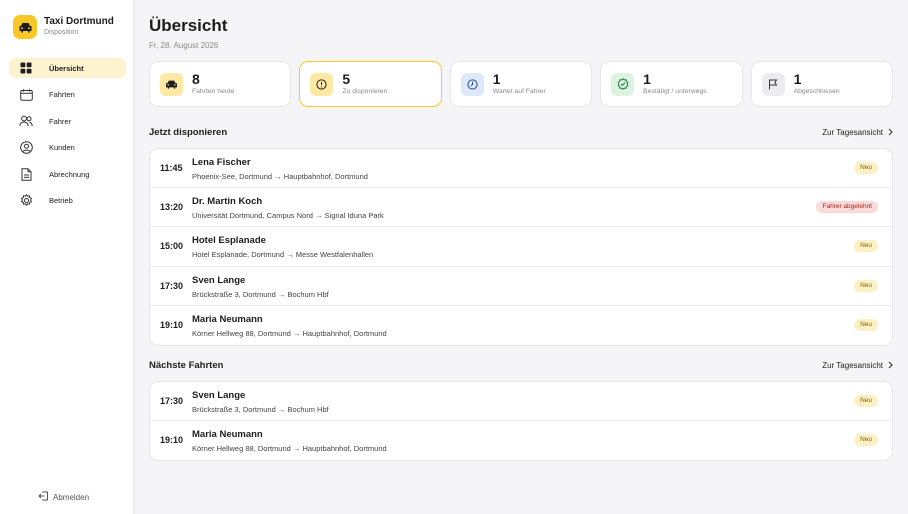 The width and height of the screenshot is (908, 514). Describe the element at coordinates (62, 95) in the screenshot. I see `sidebar-item-label: Fahrten` at that location.